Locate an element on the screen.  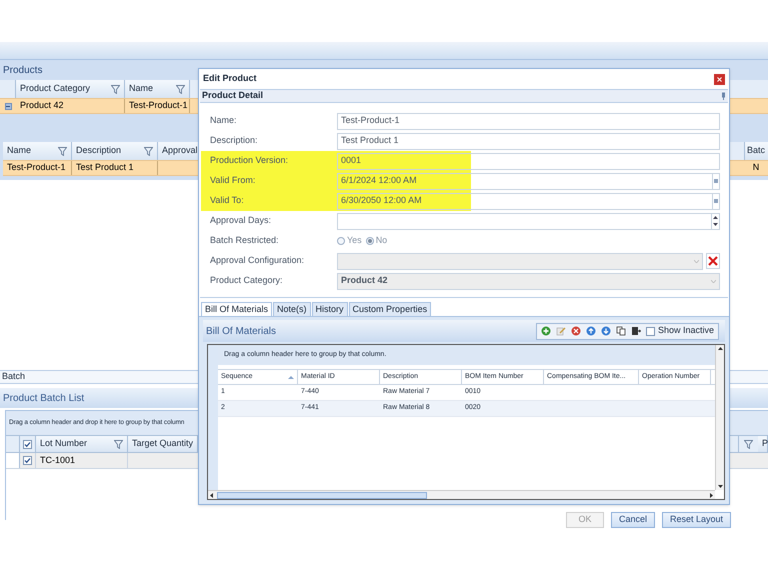
close-icon is located at coordinates (719, 79).